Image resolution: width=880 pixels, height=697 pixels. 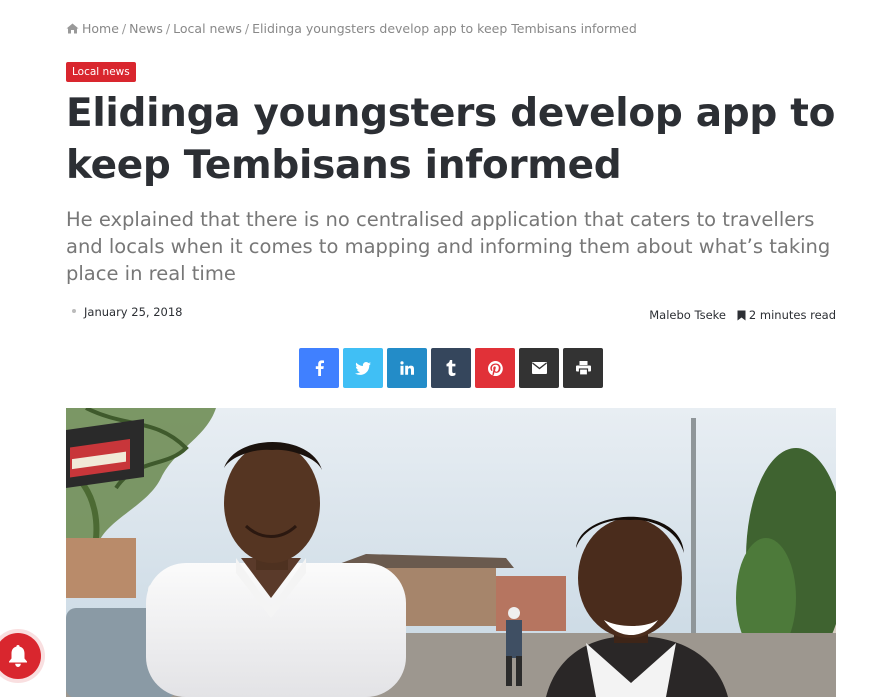 What do you see at coordinates (207, 28) in the screenshot?
I see `breadcrumb-local-news: Local news` at bounding box center [207, 28].